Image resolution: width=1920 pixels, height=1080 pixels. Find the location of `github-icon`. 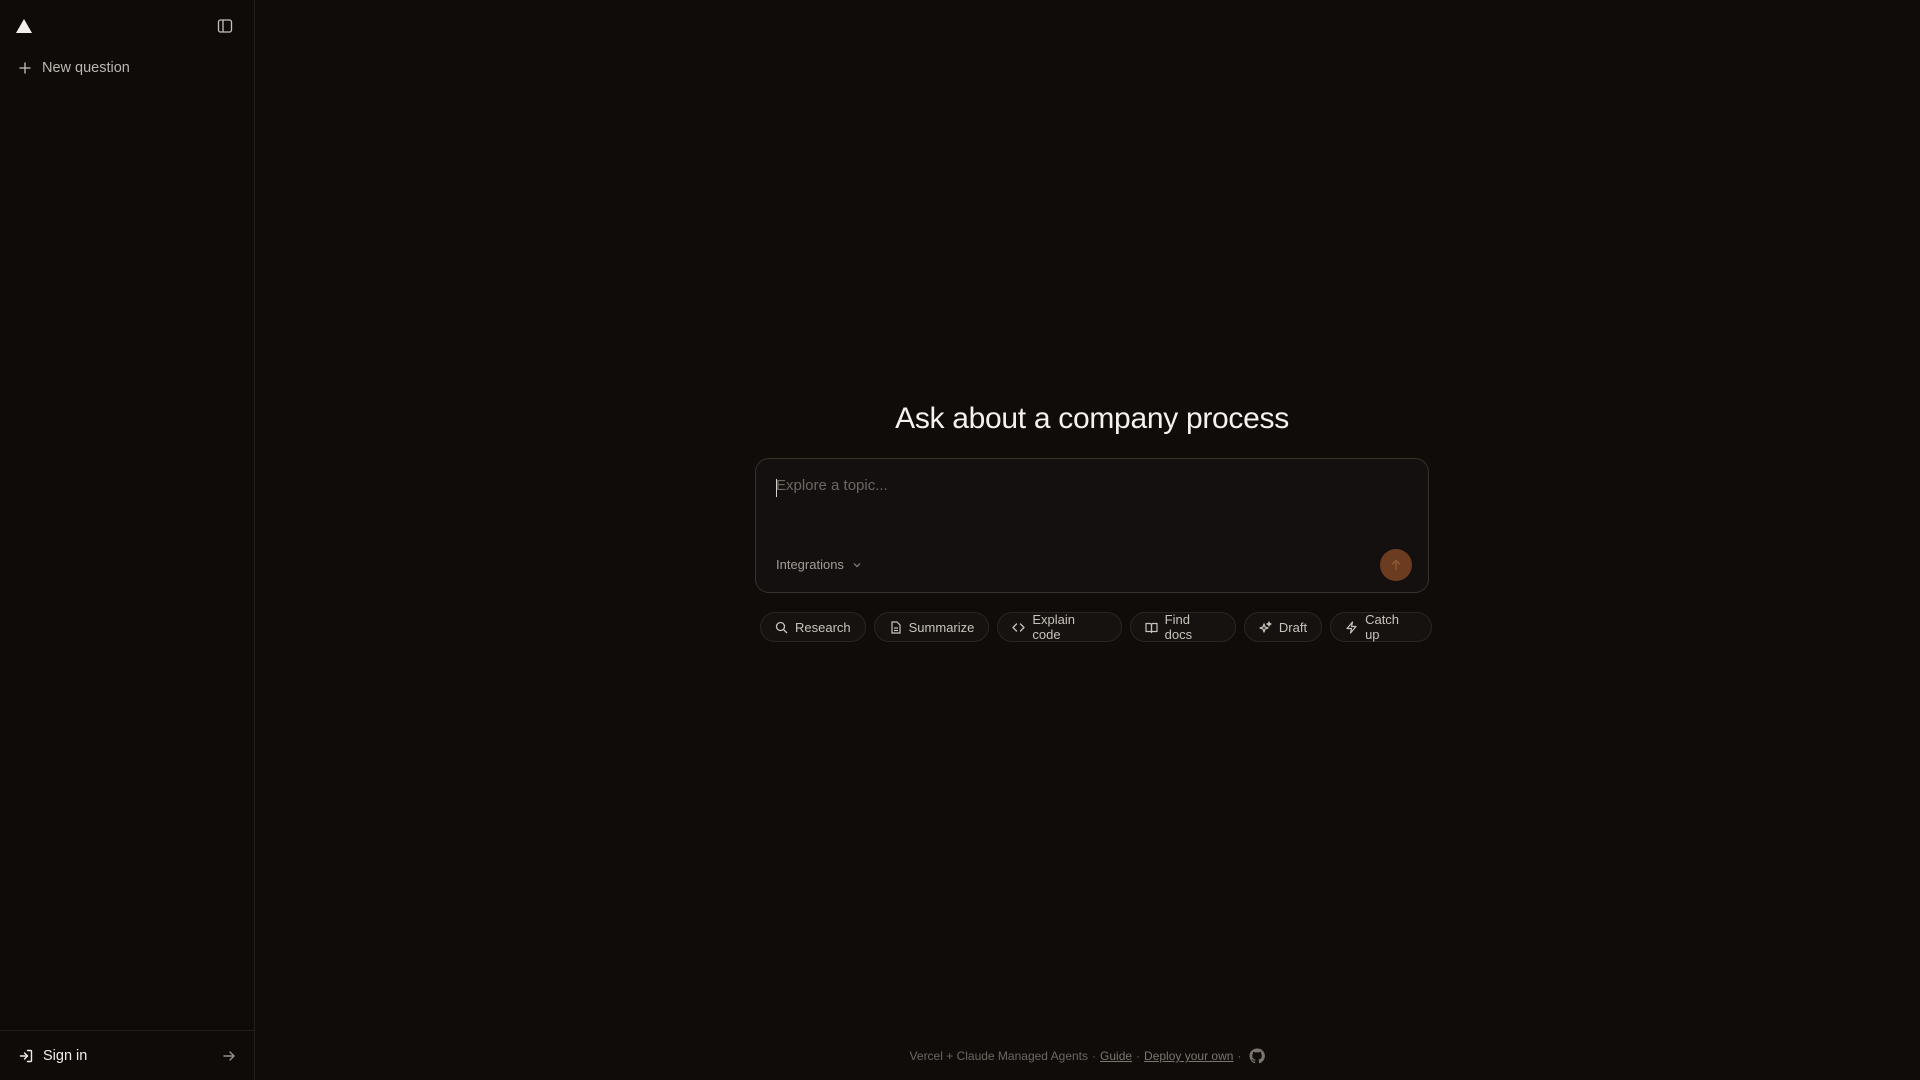

github-icon is located at coordinates (1257, 1056).